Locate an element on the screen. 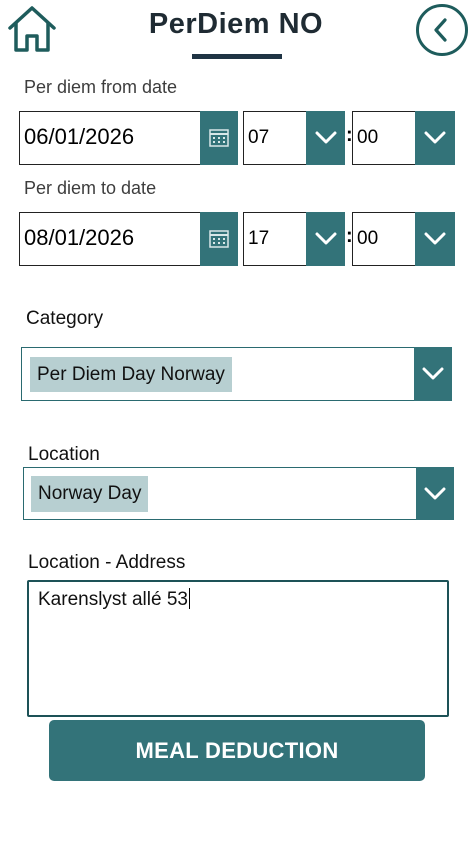 Image resolution: width=472 pixels, height=848 pixels. from-minute-select: 00 is located at coordinates (403, 138).